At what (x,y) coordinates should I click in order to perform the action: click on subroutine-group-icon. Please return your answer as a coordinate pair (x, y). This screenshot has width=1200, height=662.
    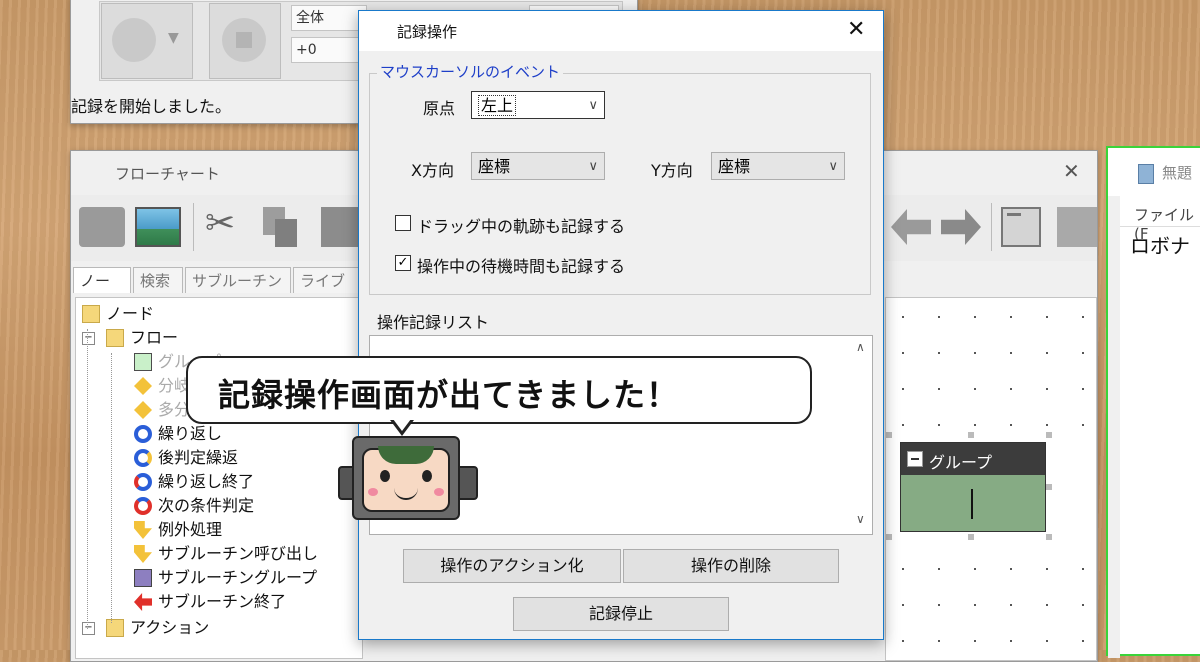
    Looking at the image, I should click on (143, 578).